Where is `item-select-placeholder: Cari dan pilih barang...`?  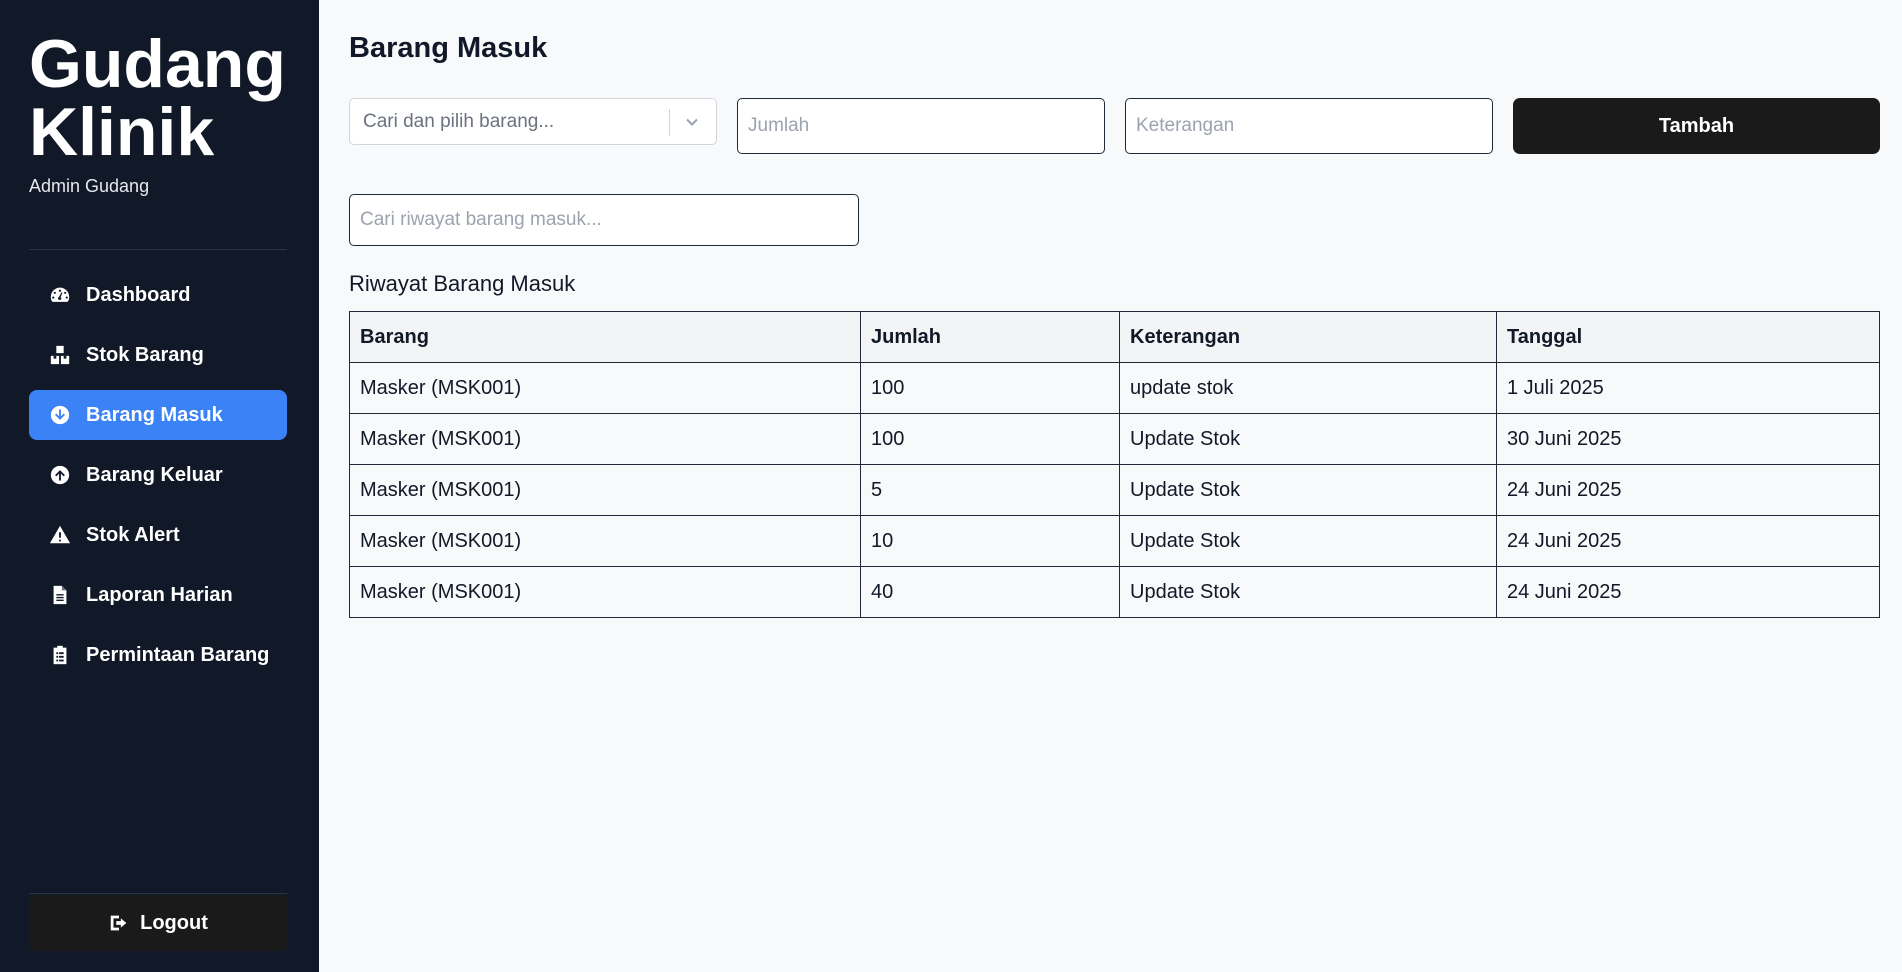
item-select-placeholder: Cari dan pilih barang... is located at coordinates (459, 121).